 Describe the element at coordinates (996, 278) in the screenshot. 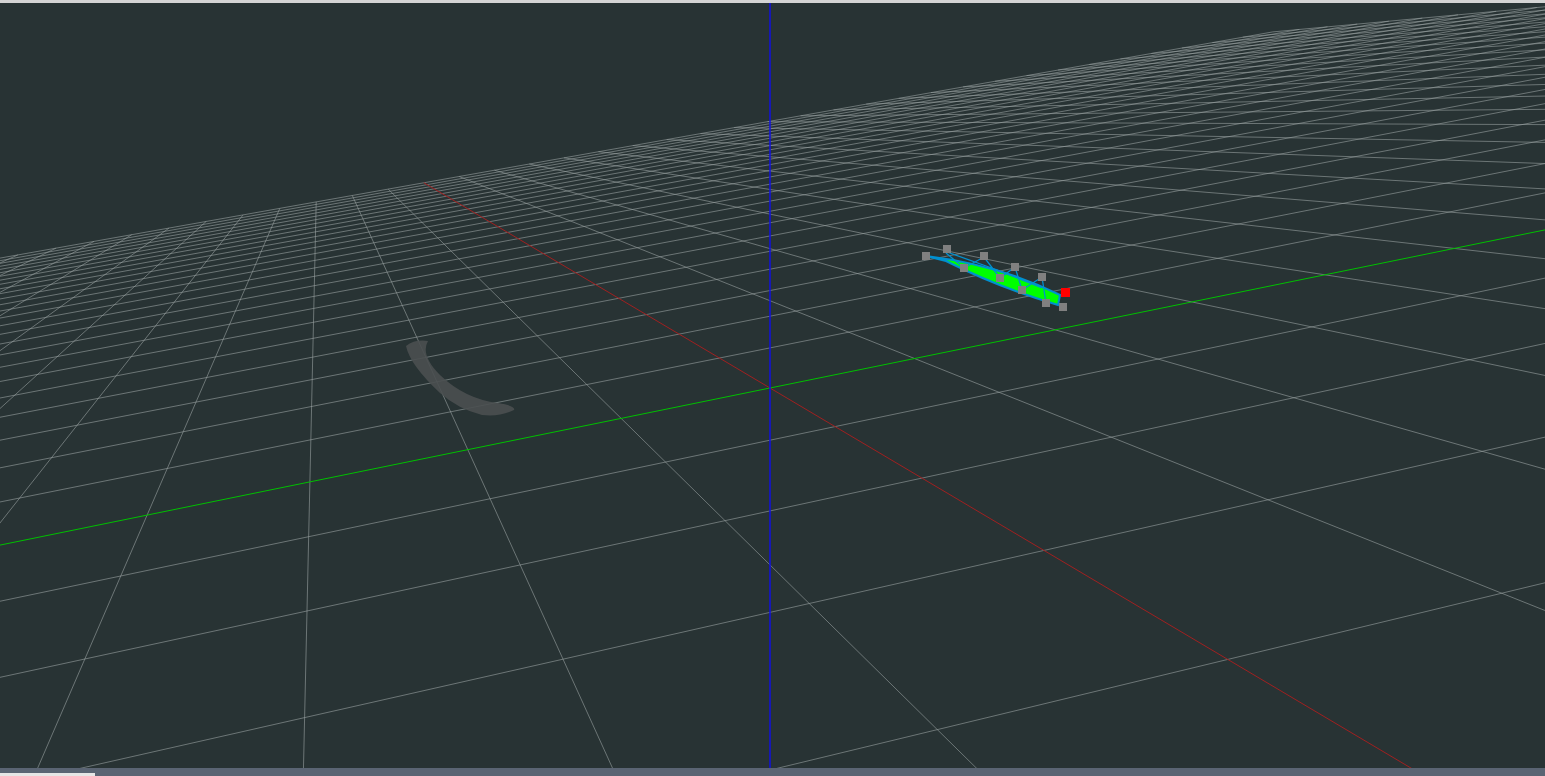

I see `curve-mesh-drawing` at that location.